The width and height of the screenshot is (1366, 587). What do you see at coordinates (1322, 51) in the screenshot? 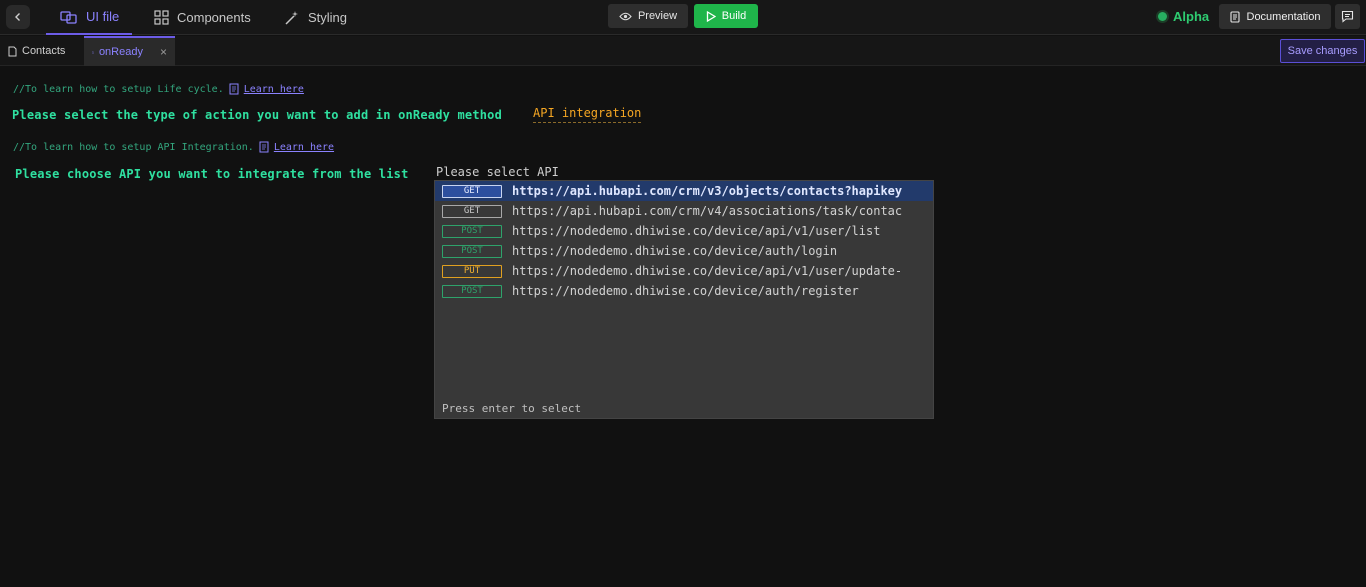
I see `save-changes-button: Save changes` at bounding box center [1322, 51].